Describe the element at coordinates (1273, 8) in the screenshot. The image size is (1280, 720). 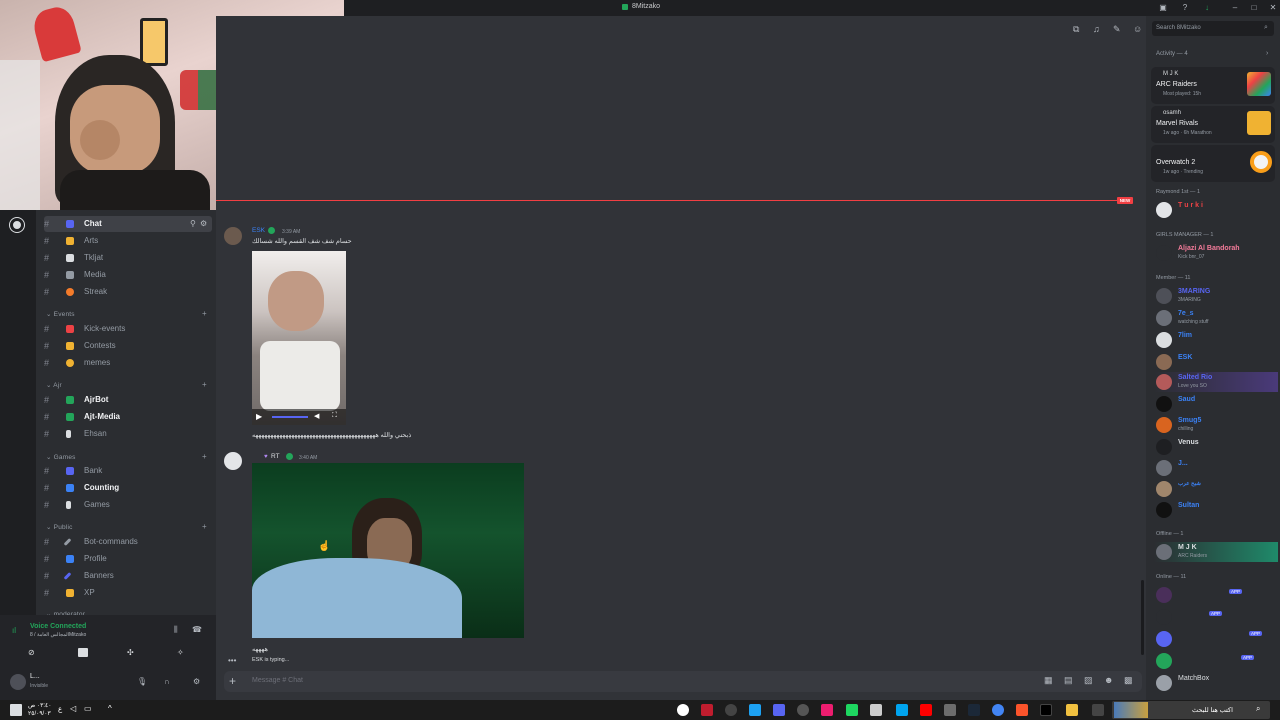
I see `close-icon: ✕` at that location.